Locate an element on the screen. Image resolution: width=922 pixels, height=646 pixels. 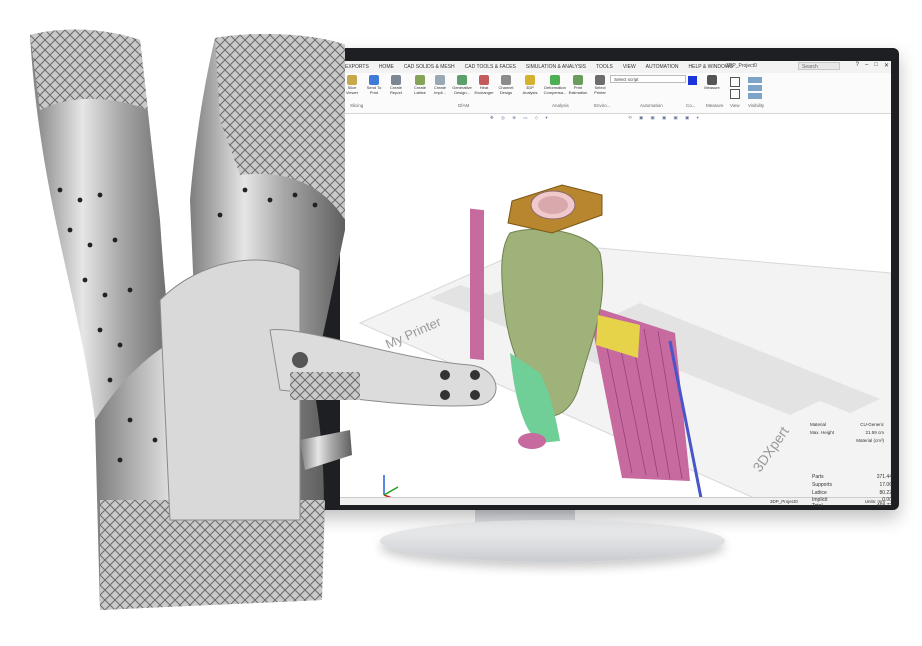
view-toolbar: ✥ ◎ ⊕ ▭ ◇ ▾ ⟲ ▣ ▣ ▣ ▣ ▣ ▾ is located at coordinates (615, 118).